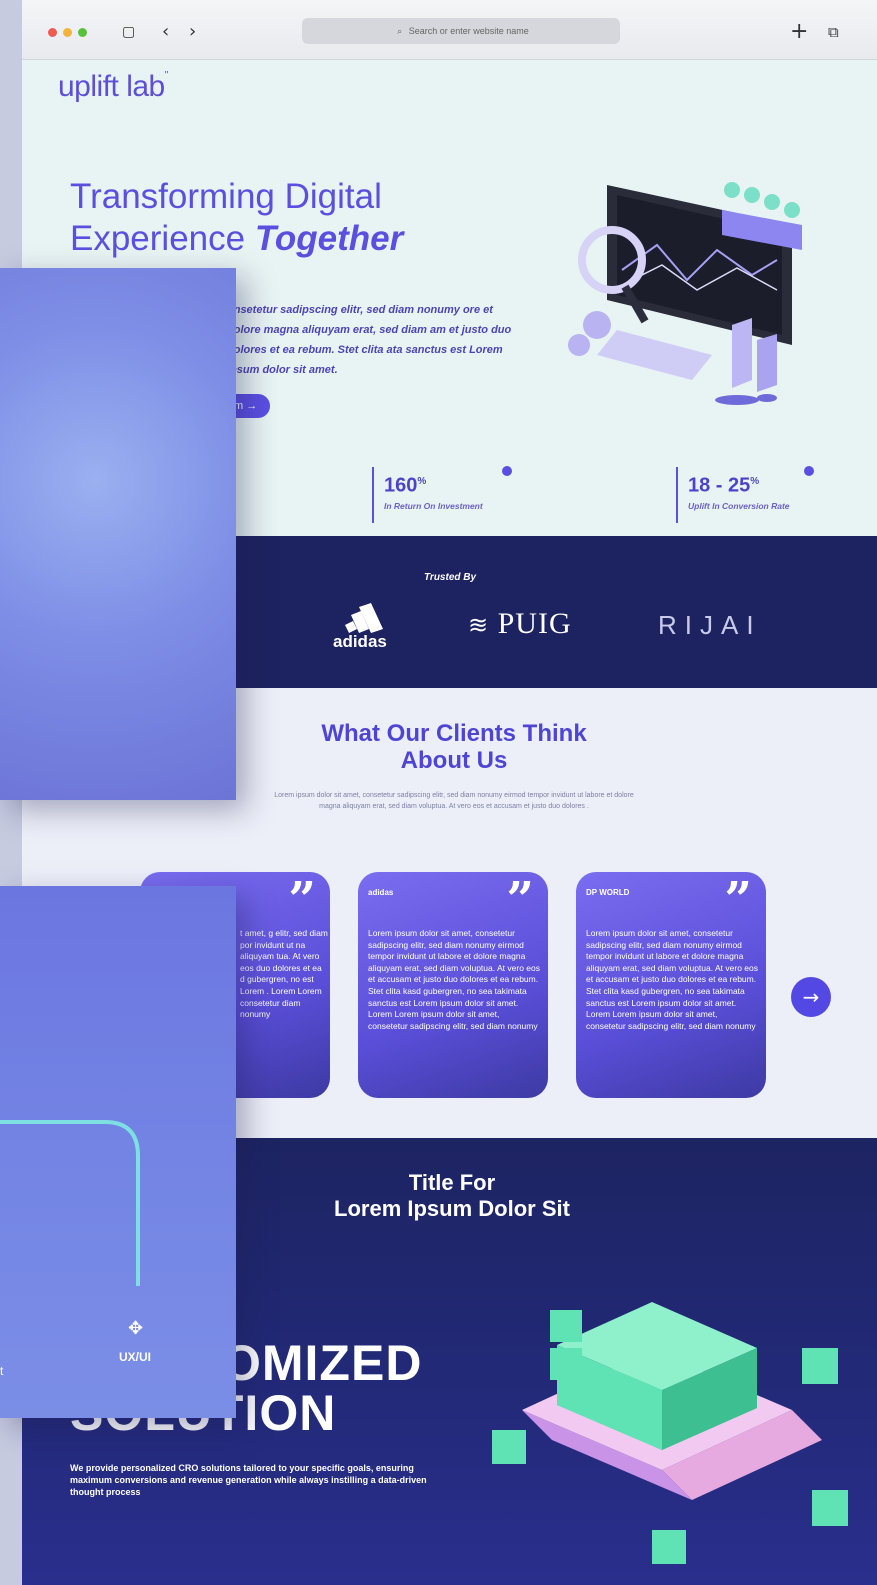 Image resolution: width=877 pixels, height=1585 pixels. Describe the element at coordinates (381, 892) in the screenshot. I see `card-brand: adidas` at that location.